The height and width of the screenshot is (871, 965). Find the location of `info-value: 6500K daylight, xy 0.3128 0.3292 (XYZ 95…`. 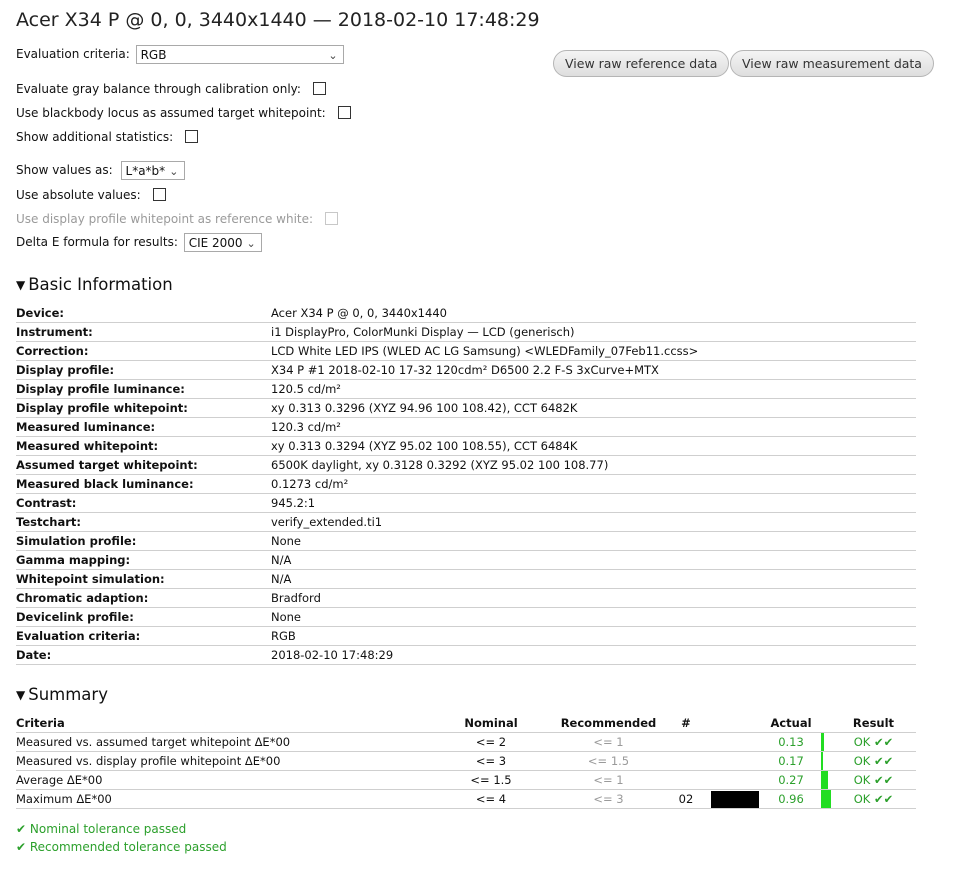

info-value: 6500K daylight, xy 0.3128 0.3292 (XYZ 95… is located at coordinates (593, 465).